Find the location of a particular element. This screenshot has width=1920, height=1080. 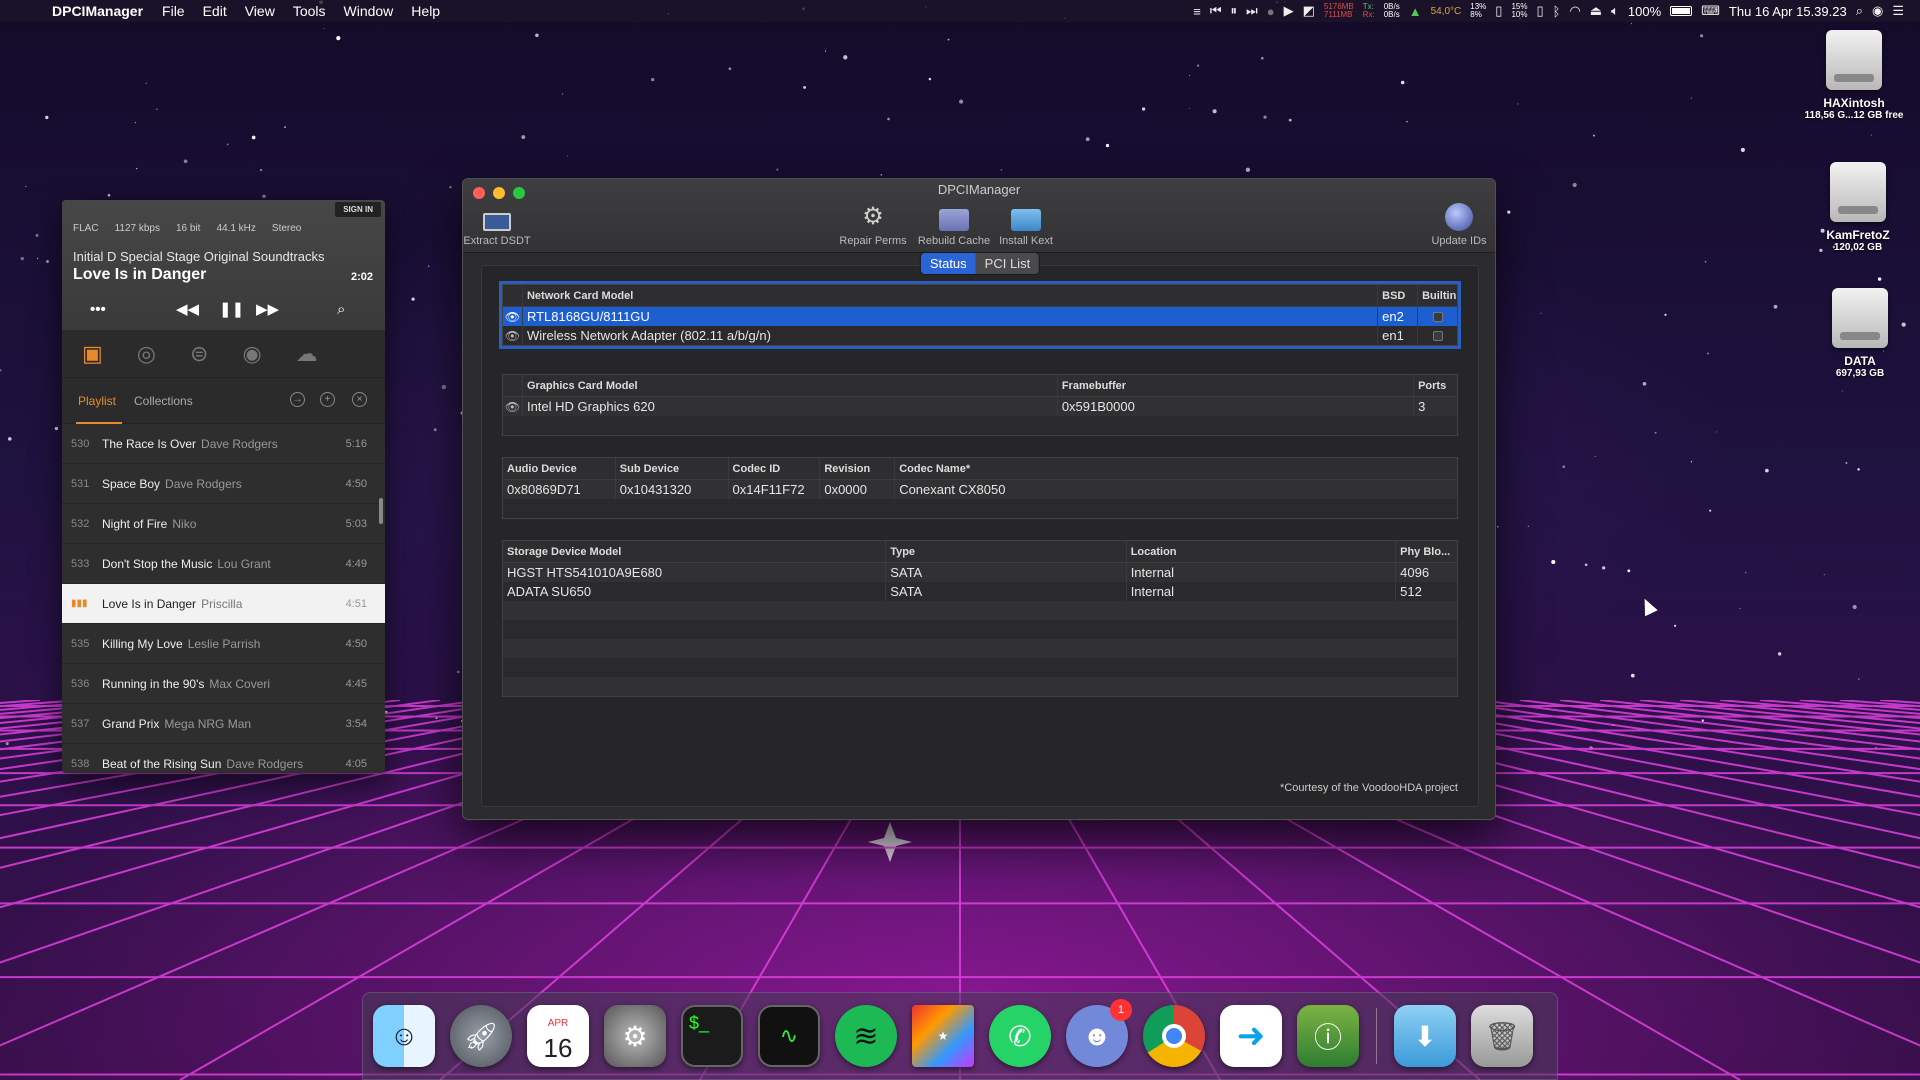

table-row: 👁︎ RTL8168GU/8111GU en2 is located at coordinates (980, 316).